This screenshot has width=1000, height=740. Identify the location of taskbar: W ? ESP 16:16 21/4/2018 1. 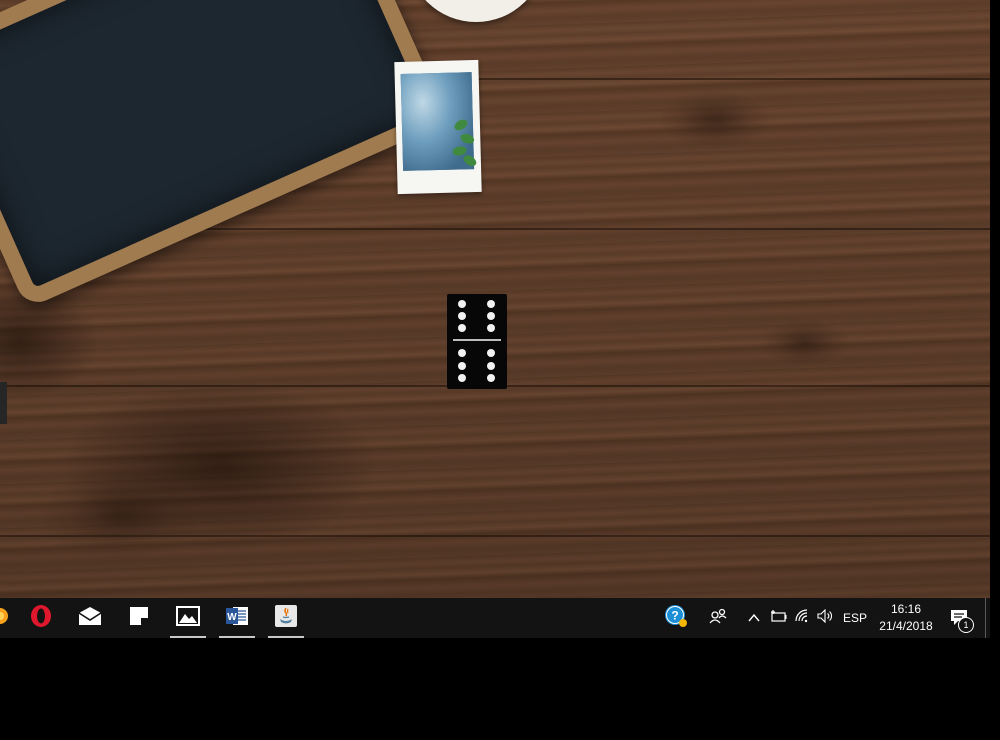
(495, 618).